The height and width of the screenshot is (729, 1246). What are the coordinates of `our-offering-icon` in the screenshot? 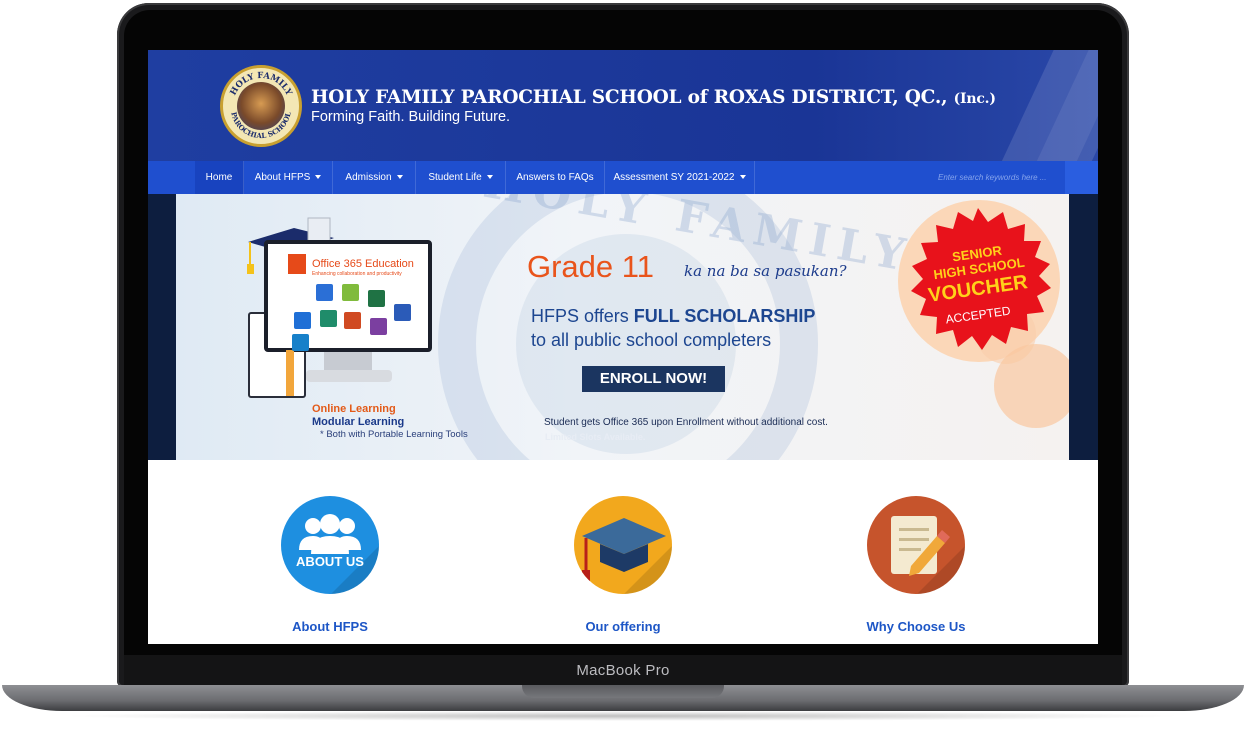 It's located at (623, 545).